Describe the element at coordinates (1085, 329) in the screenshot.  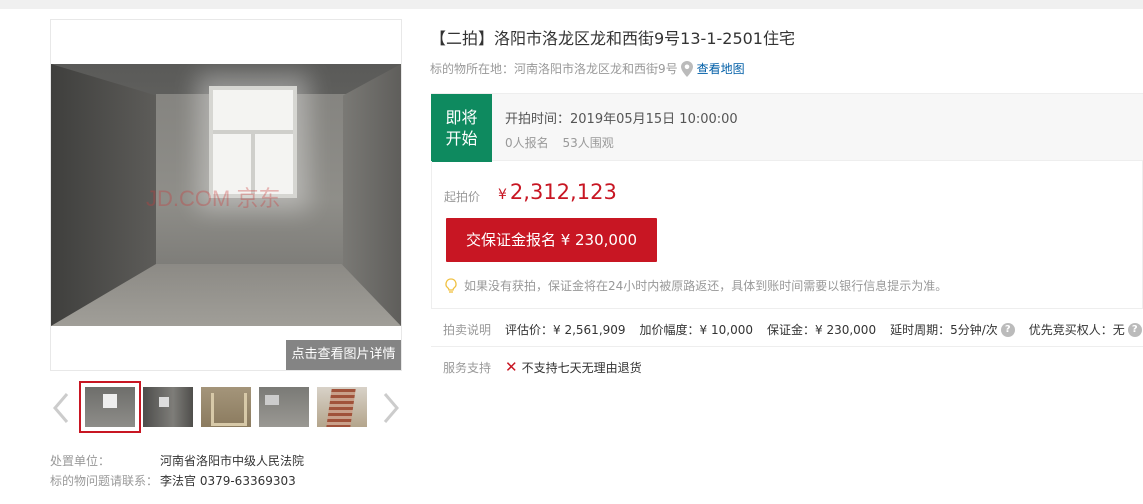
I see `priority-buyer: 优先竞买权人：无?` at that location.